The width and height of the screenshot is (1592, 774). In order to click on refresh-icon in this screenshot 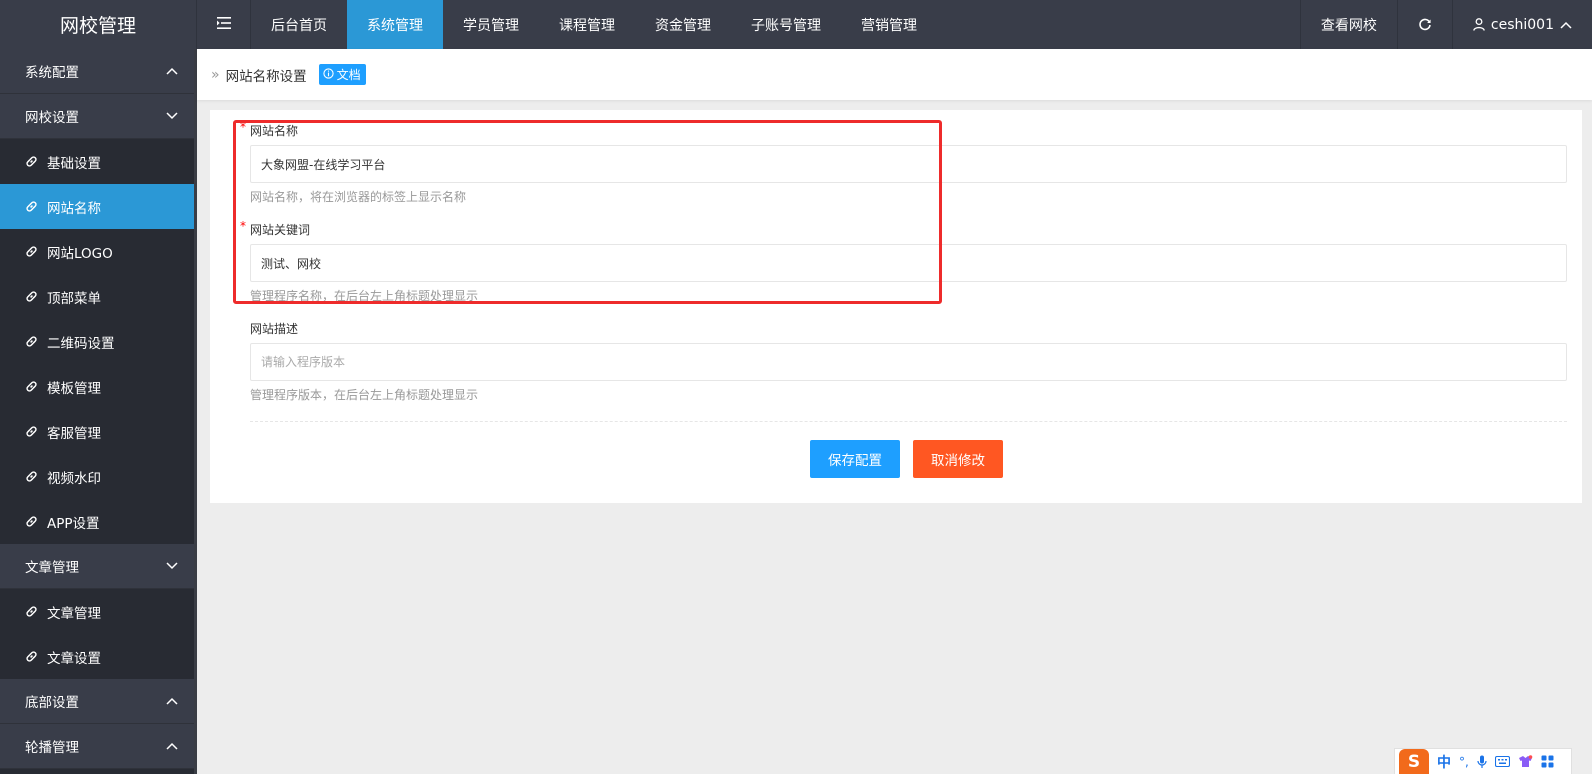, I will do `click(1425, 25)`.